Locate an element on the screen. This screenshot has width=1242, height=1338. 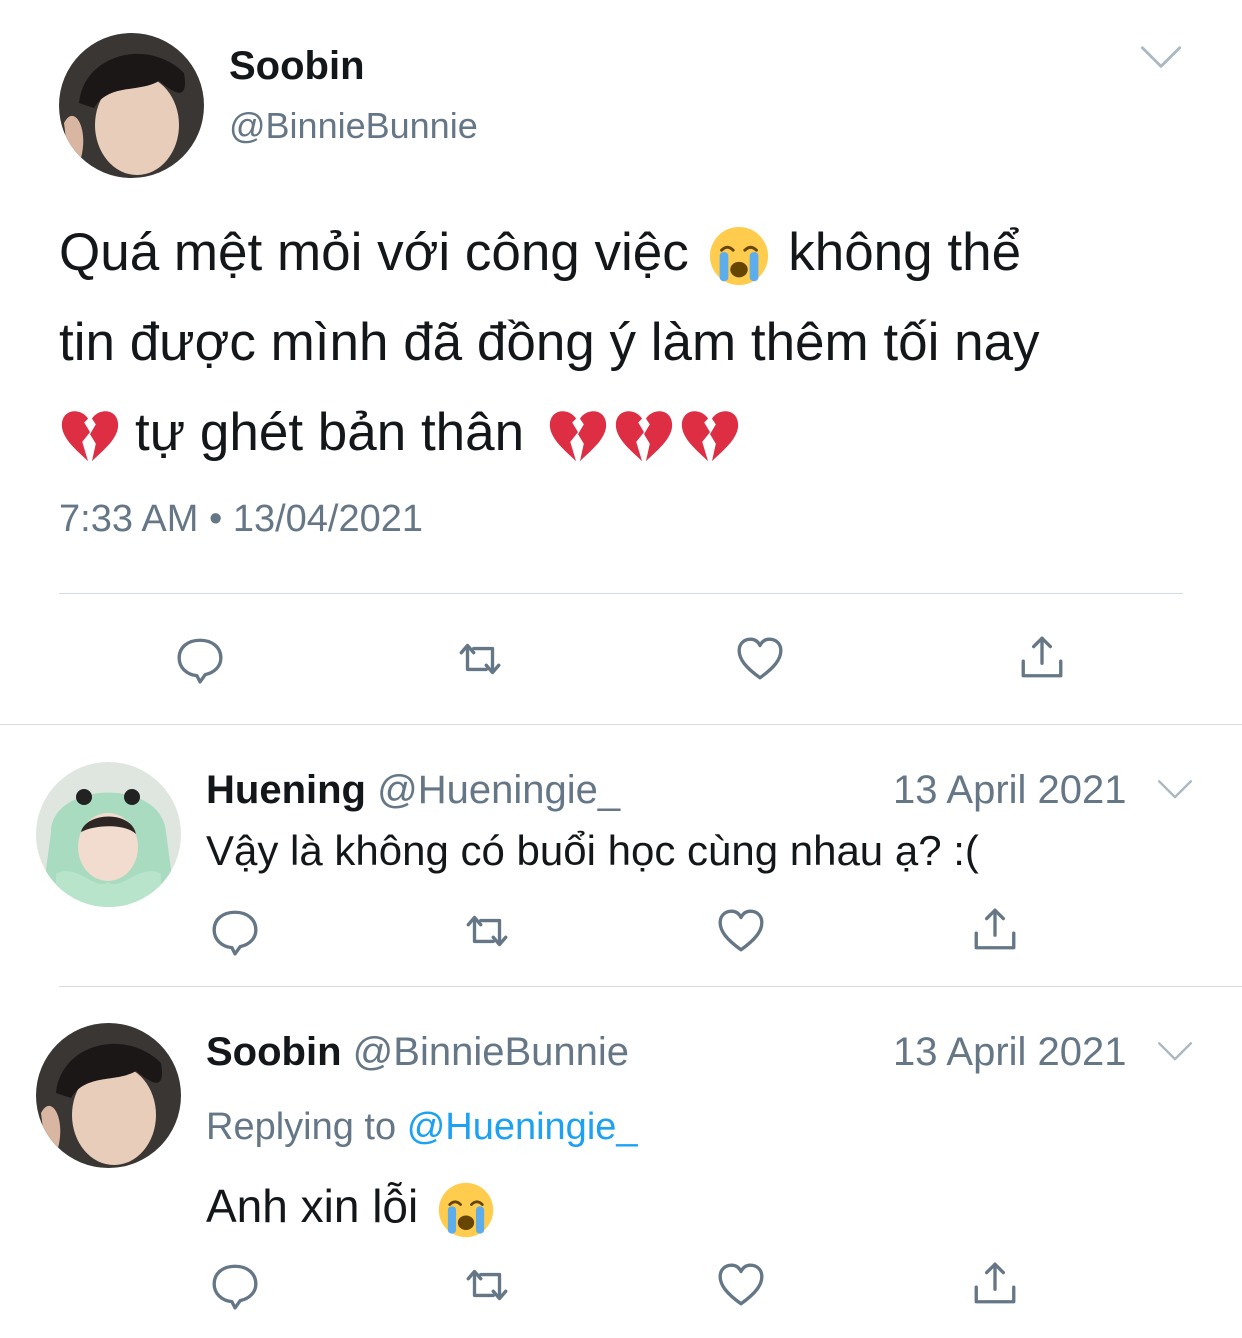
reply-header: Huening @Hueningie_ is located at coordinates (413, 790).